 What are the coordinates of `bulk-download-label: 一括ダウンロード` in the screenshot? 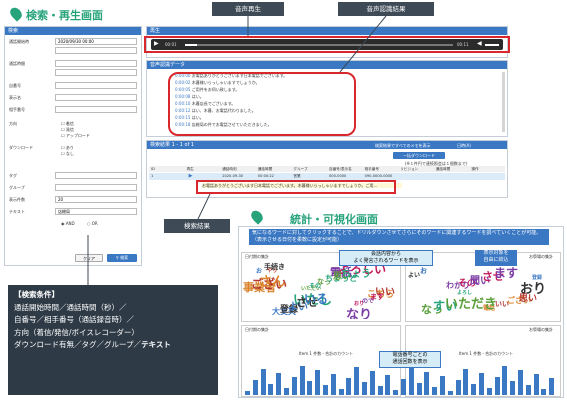 It's located at (419, 155).